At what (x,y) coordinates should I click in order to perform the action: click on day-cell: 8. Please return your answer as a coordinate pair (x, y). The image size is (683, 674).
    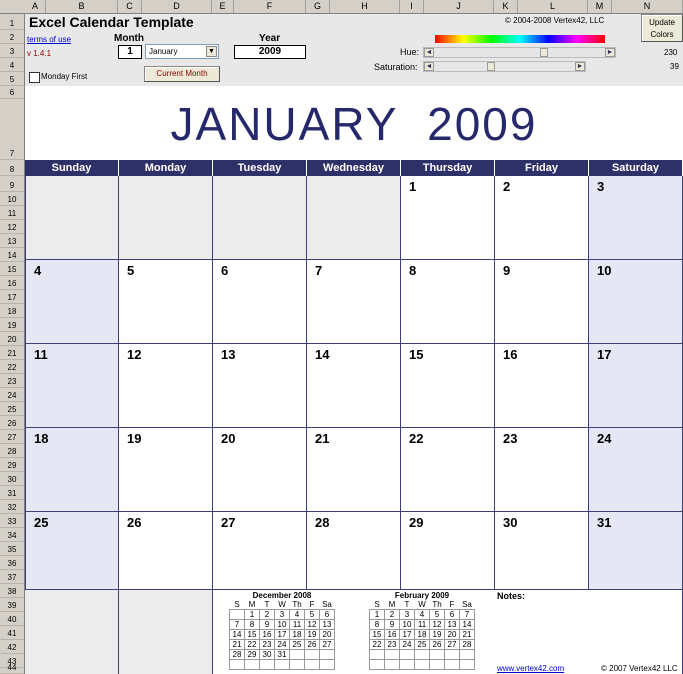
    Looking at the image, I should click on (448, 302).